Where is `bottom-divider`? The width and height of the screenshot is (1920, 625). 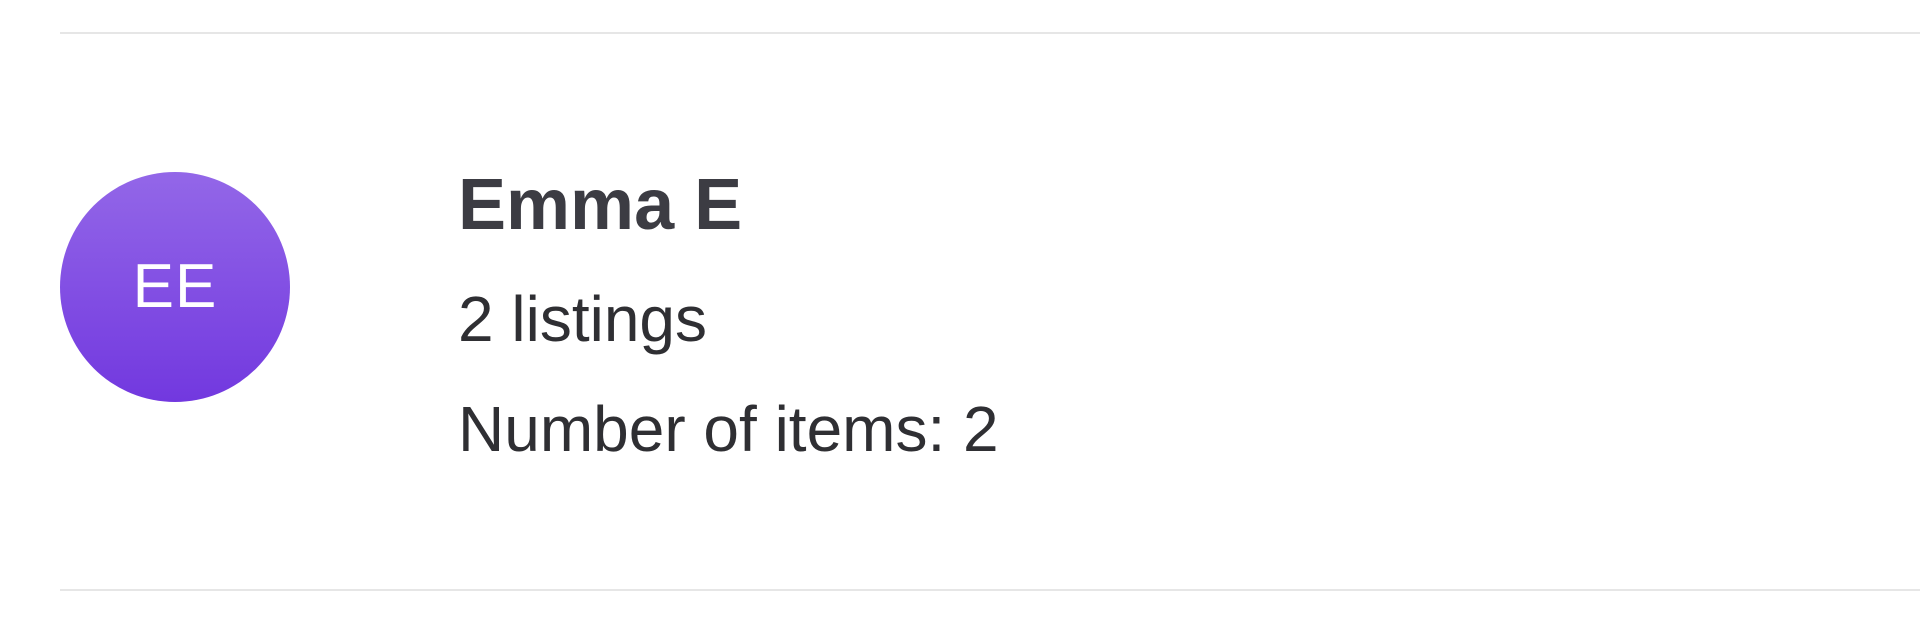
bottom-divider is located at coordinates (990, 590).